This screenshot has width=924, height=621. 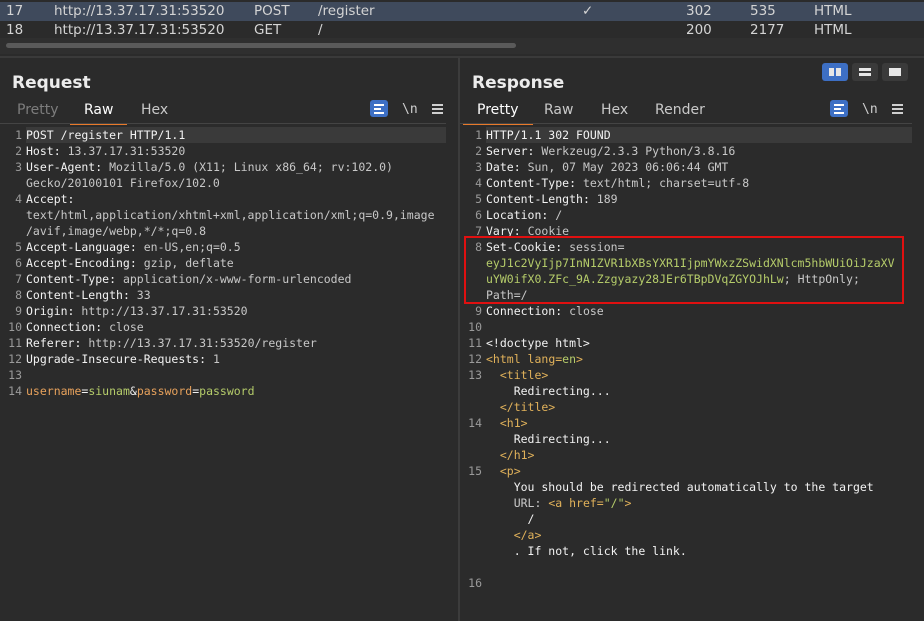 What do you see at coordinates (763, 11) in the screenshot?
I see `row-length: 535` at bounding box center [763, 11].